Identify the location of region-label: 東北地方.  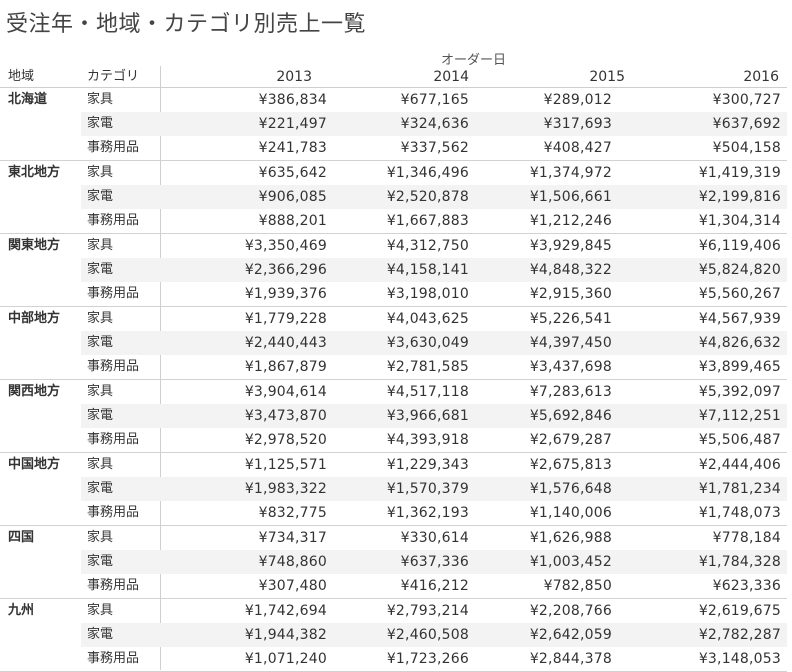
(34, 172).